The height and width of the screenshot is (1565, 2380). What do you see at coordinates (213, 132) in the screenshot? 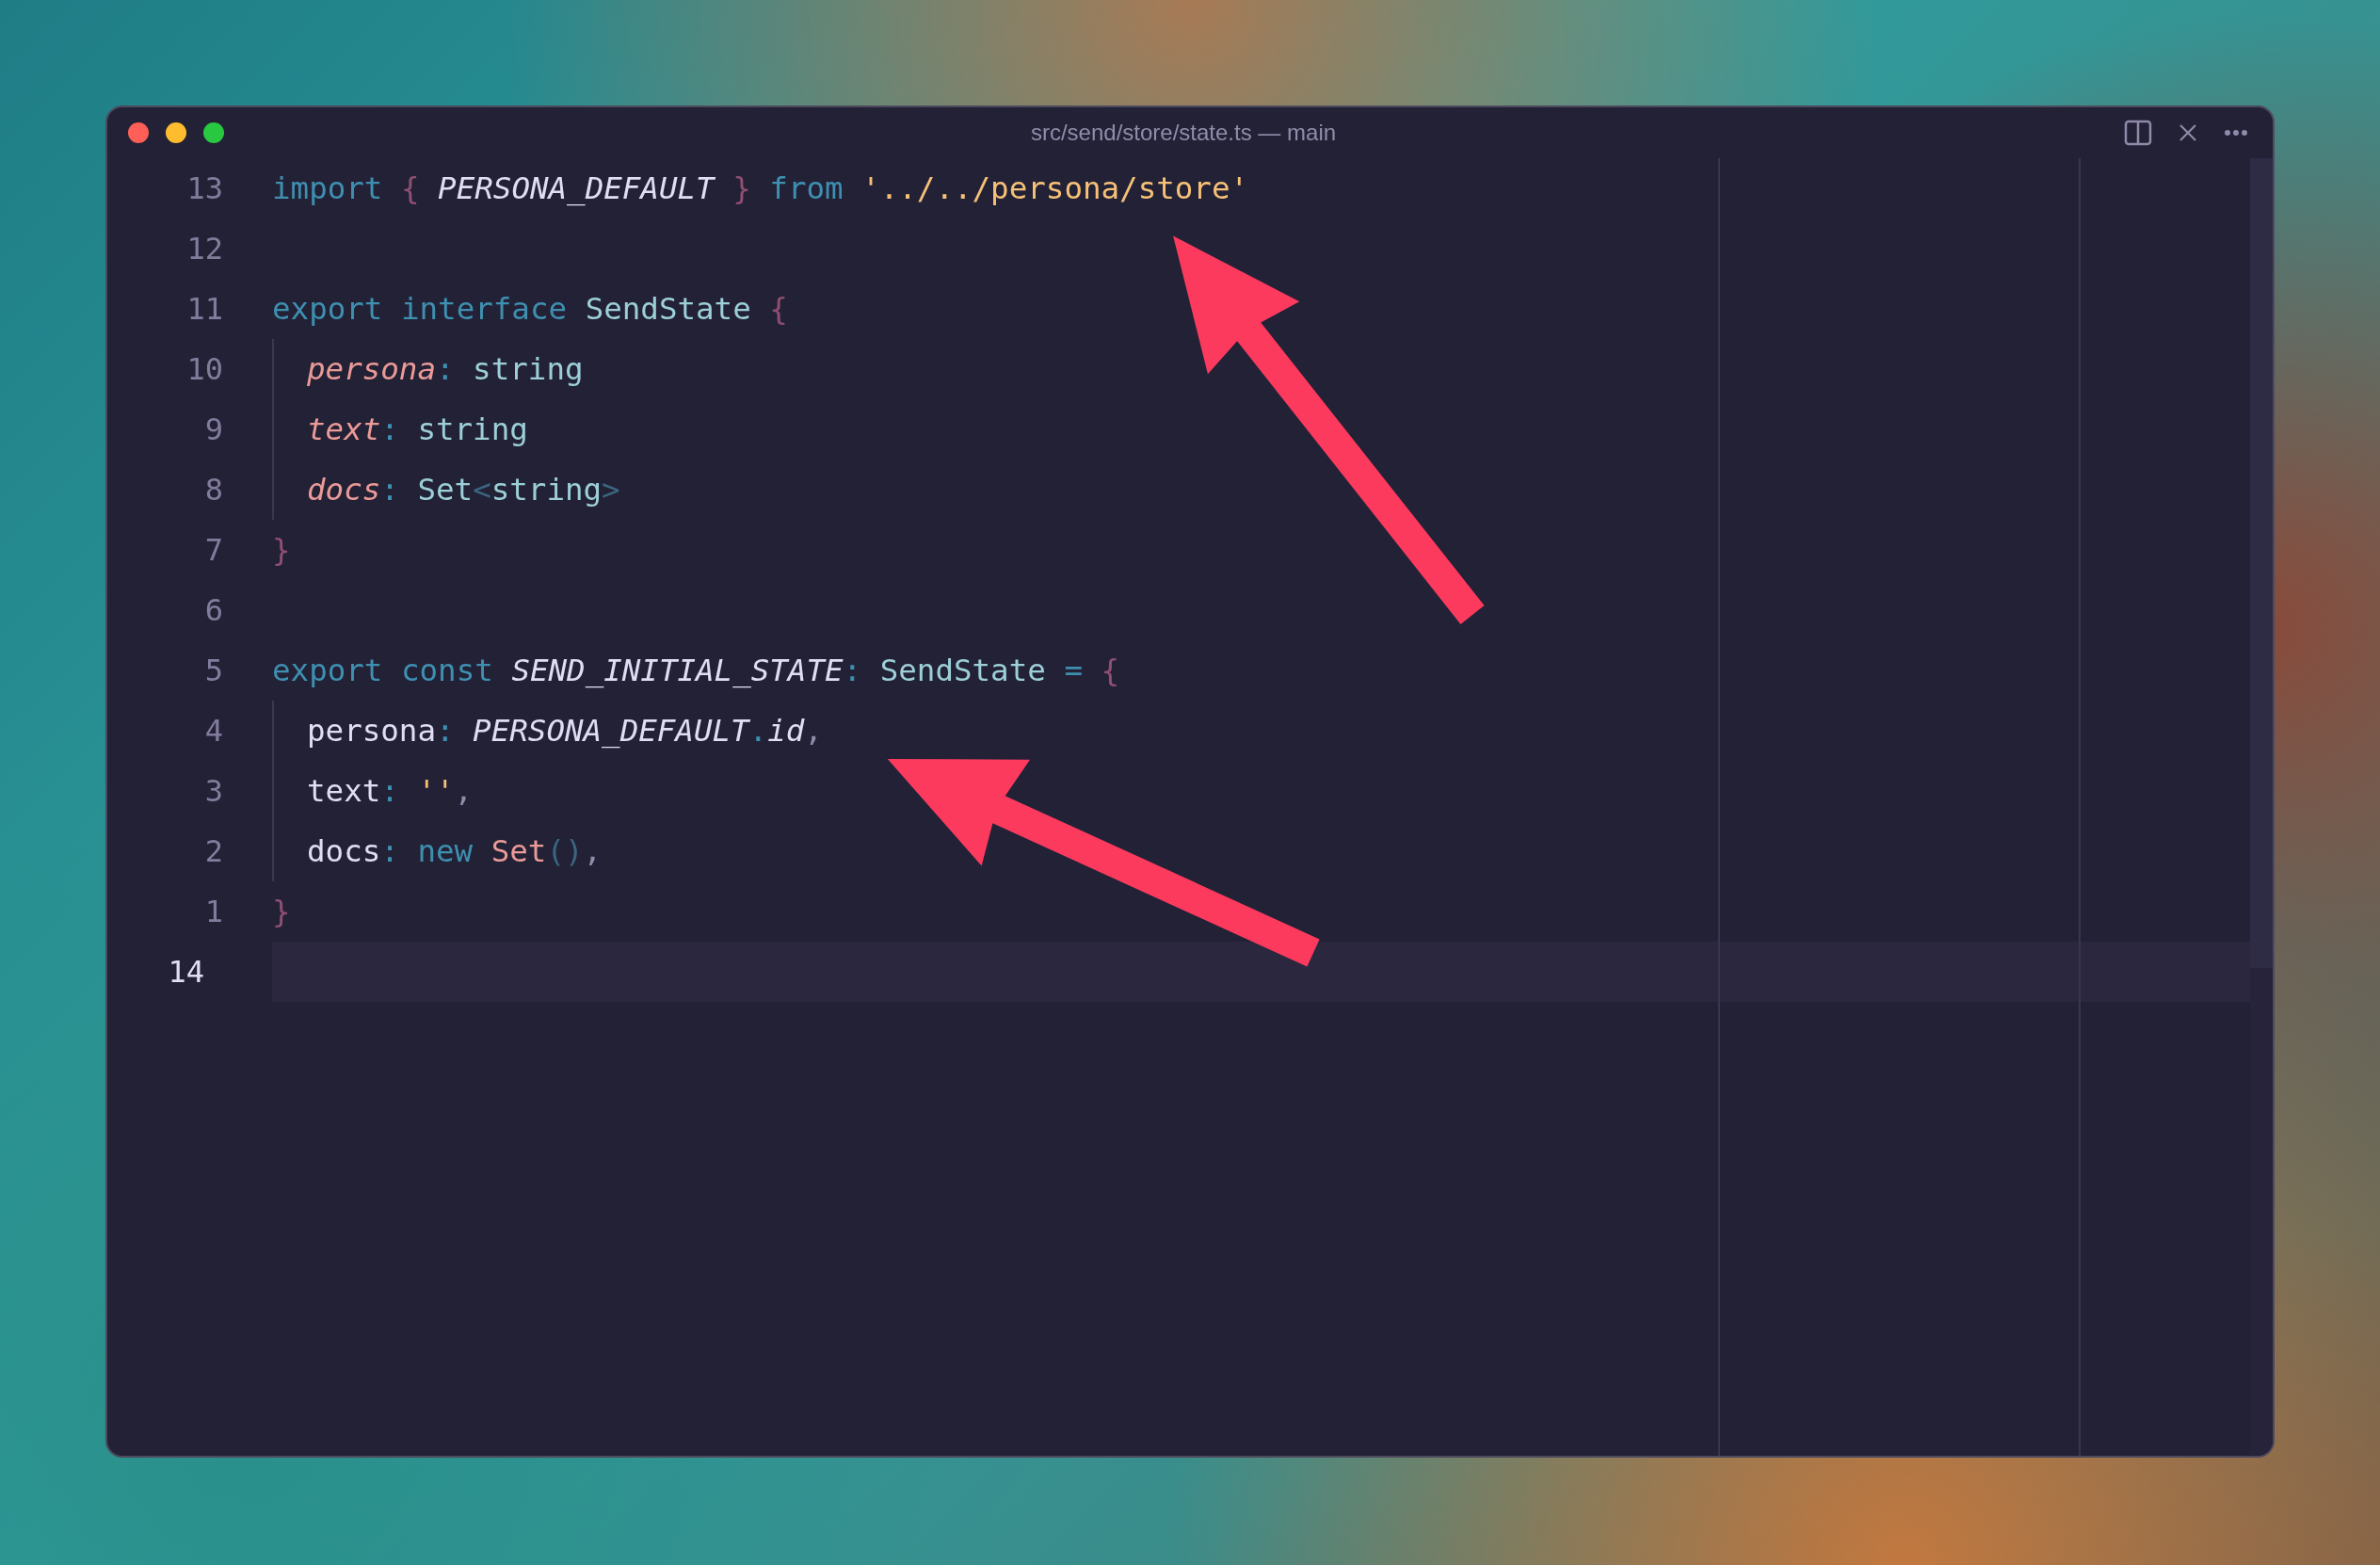
I see `zoom-window-button` at bounding box center [213, 132].